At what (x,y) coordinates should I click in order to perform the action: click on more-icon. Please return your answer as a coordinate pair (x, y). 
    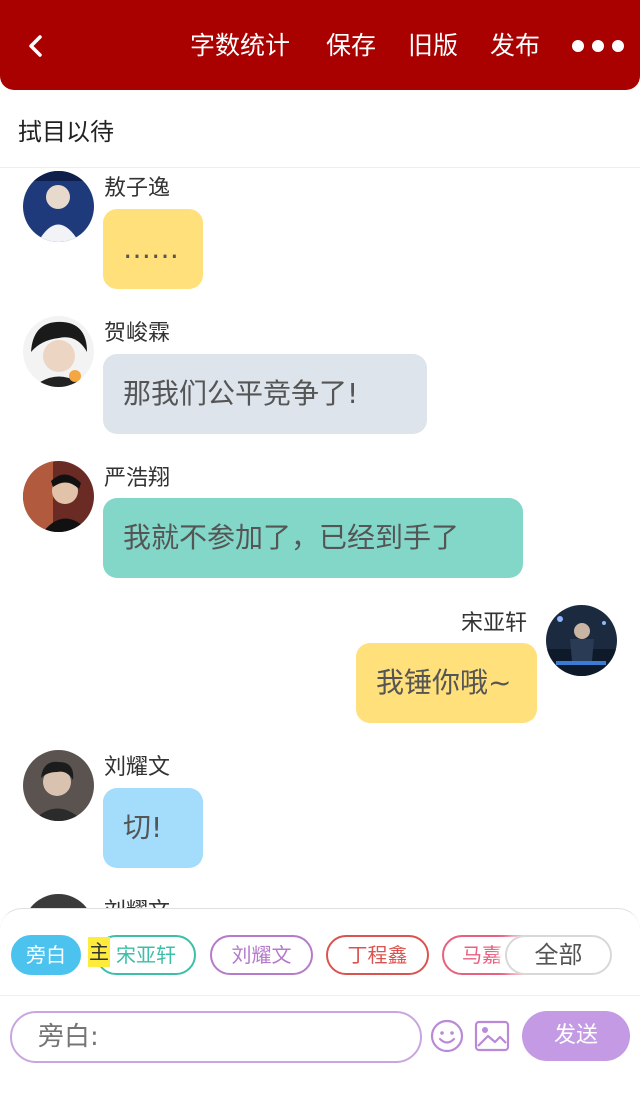
    Looking at the image, I should click on (598, 46).